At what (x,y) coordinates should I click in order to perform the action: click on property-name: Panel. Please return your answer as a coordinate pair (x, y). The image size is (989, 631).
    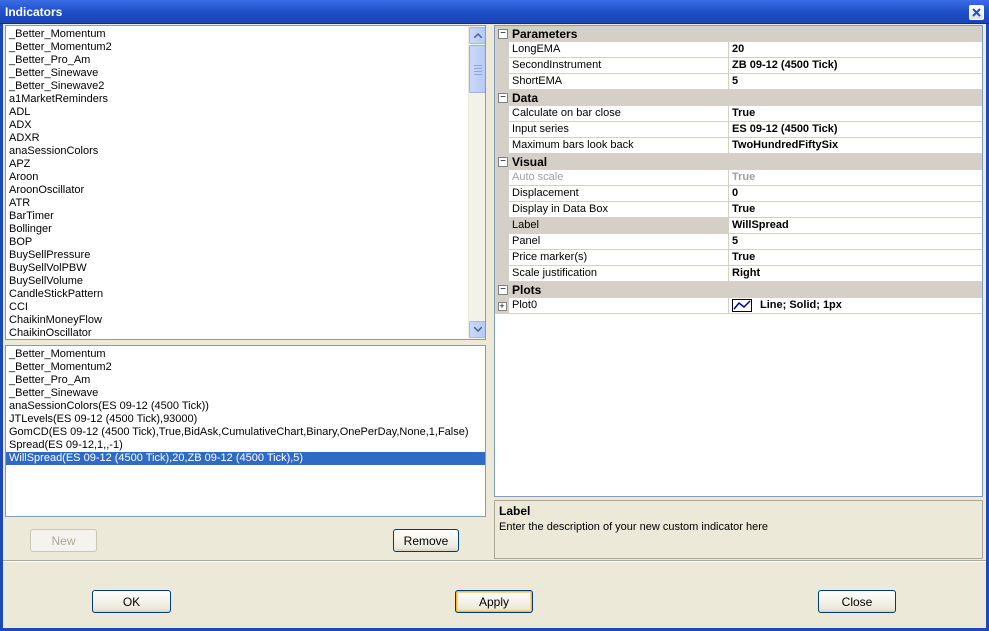
    Looking at the image, I should click on (619, 242).